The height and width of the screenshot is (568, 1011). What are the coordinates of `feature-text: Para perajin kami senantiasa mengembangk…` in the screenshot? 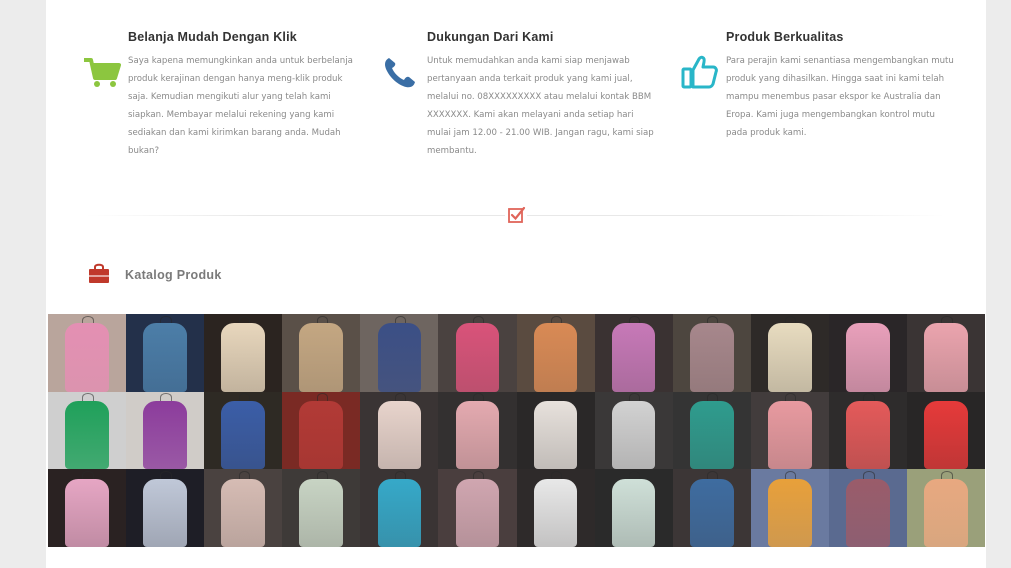 It's located at (840, 97).